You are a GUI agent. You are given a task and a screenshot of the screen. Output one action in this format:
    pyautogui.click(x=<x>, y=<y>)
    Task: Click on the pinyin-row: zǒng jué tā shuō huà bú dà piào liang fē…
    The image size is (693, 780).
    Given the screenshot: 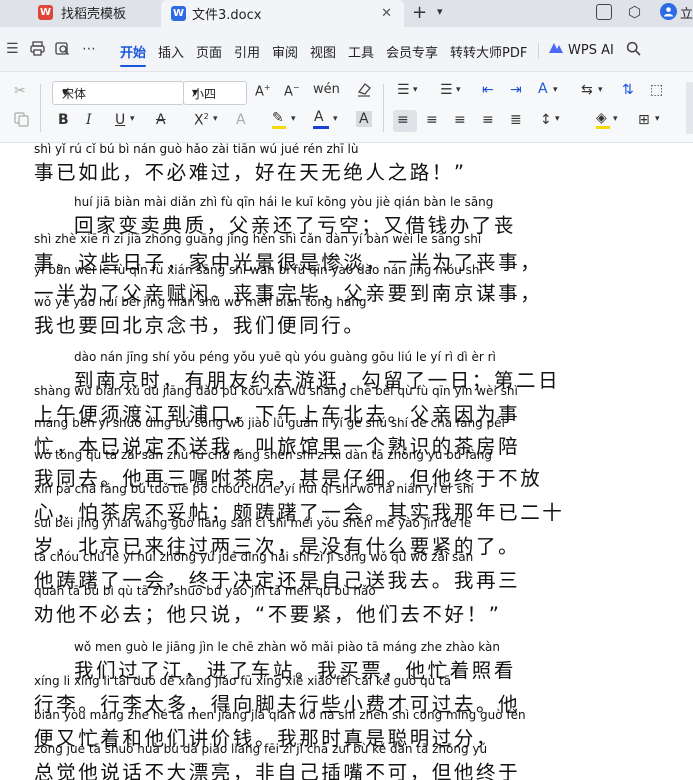 What is the action you would take?
    pyautogui.click(x=261, y=749)
    